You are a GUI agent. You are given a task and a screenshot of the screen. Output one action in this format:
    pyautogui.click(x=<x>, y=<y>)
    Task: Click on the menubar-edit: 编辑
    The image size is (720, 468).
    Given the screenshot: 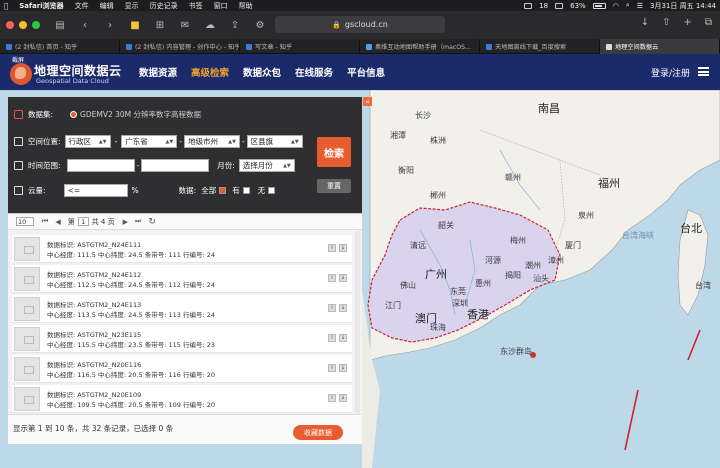 What is the action you would take?
    pyautogui.click(x=107, y=6)
    